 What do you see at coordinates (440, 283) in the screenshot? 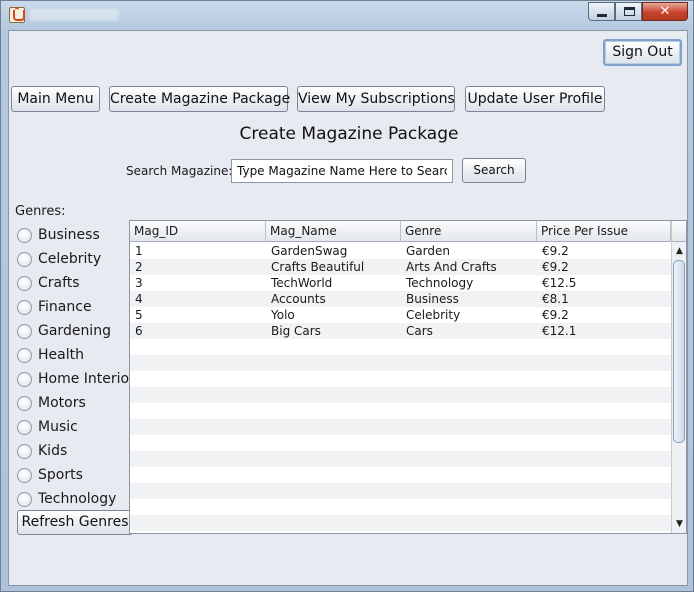
I see `table-cell: Technology` at bounding box center [440, 283].